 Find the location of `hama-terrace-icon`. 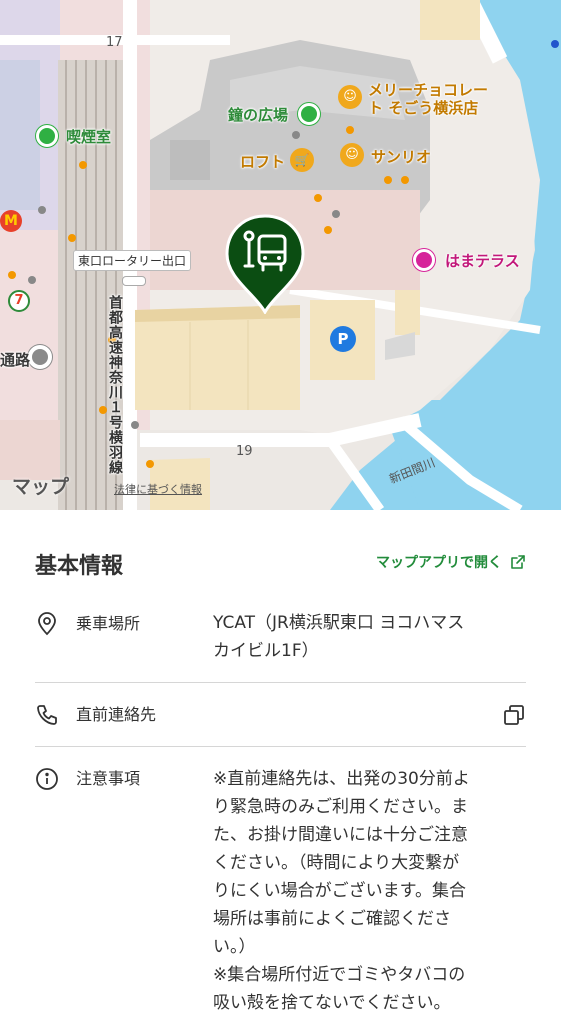

hama-terrace-icon is located at coordinates (424, 260).